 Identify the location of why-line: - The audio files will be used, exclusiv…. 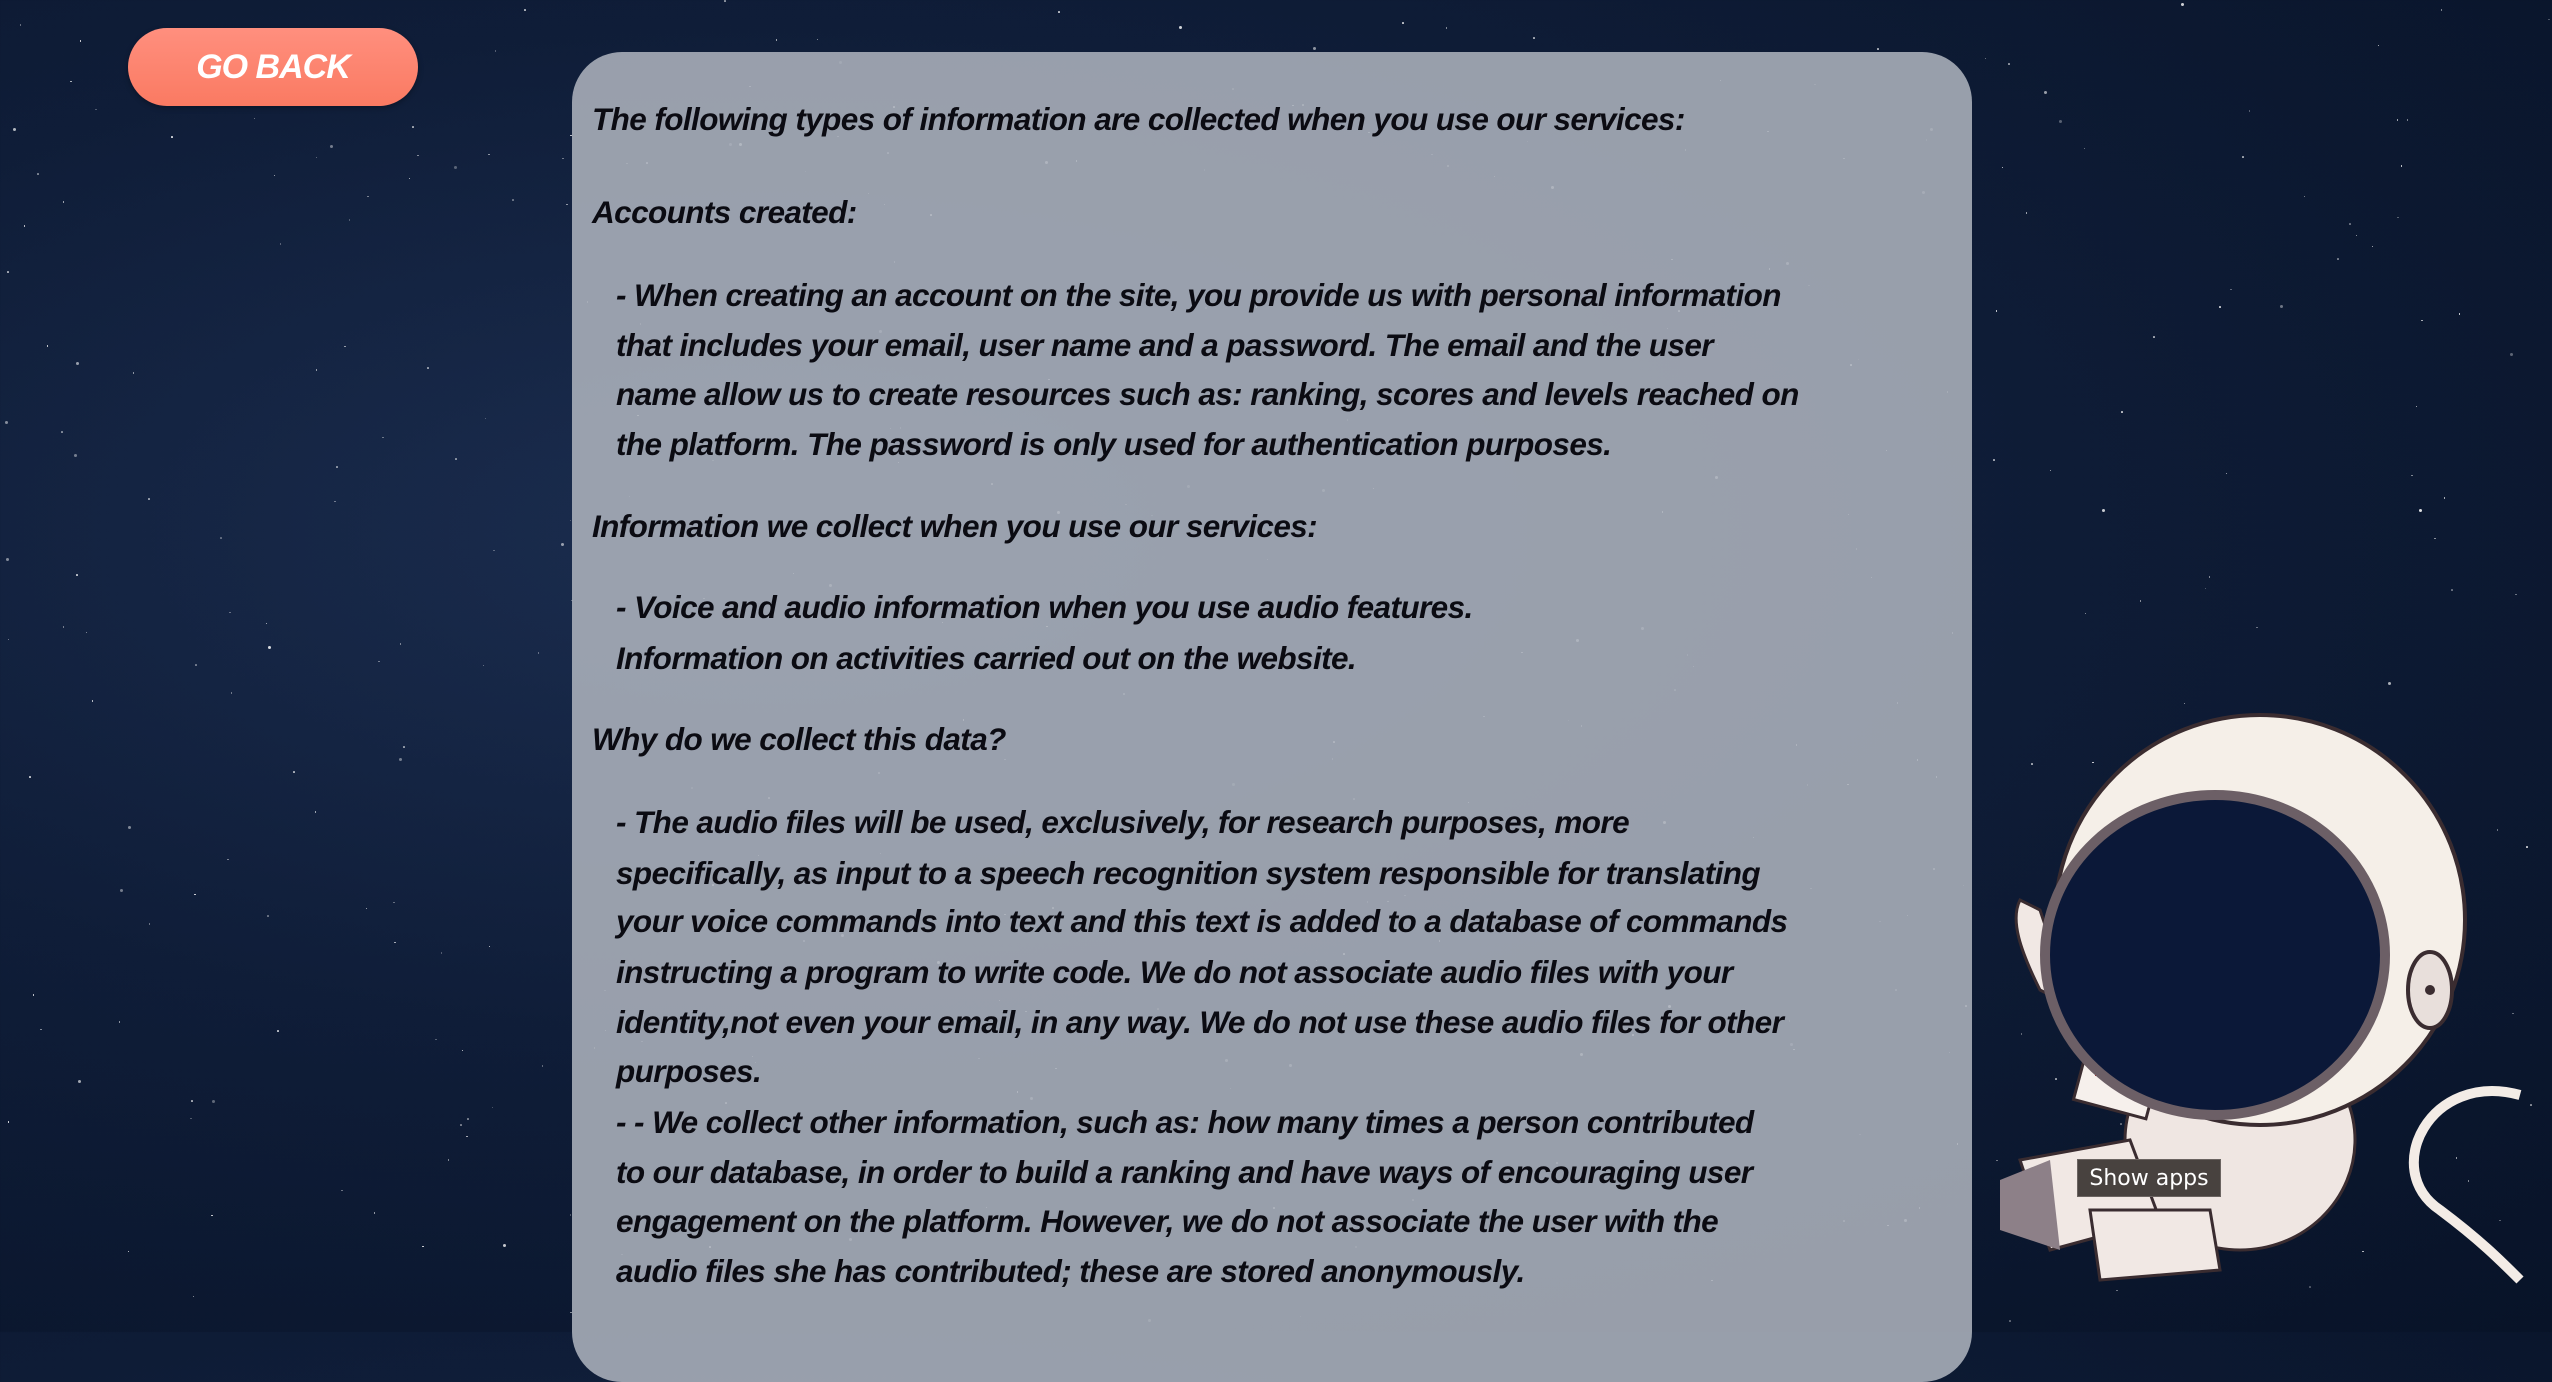
(1123, 822).